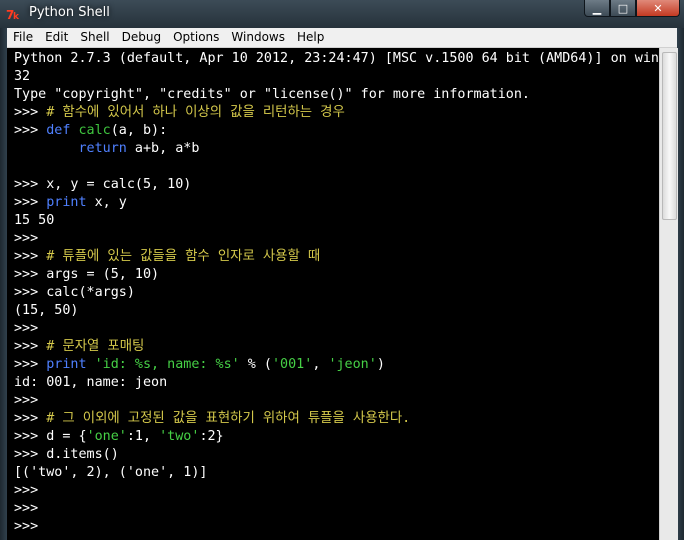  What do you see at coordinates (22, 76) in the screenshot?
I see `shell-text-text: 32` at bounding box center [22, 76].